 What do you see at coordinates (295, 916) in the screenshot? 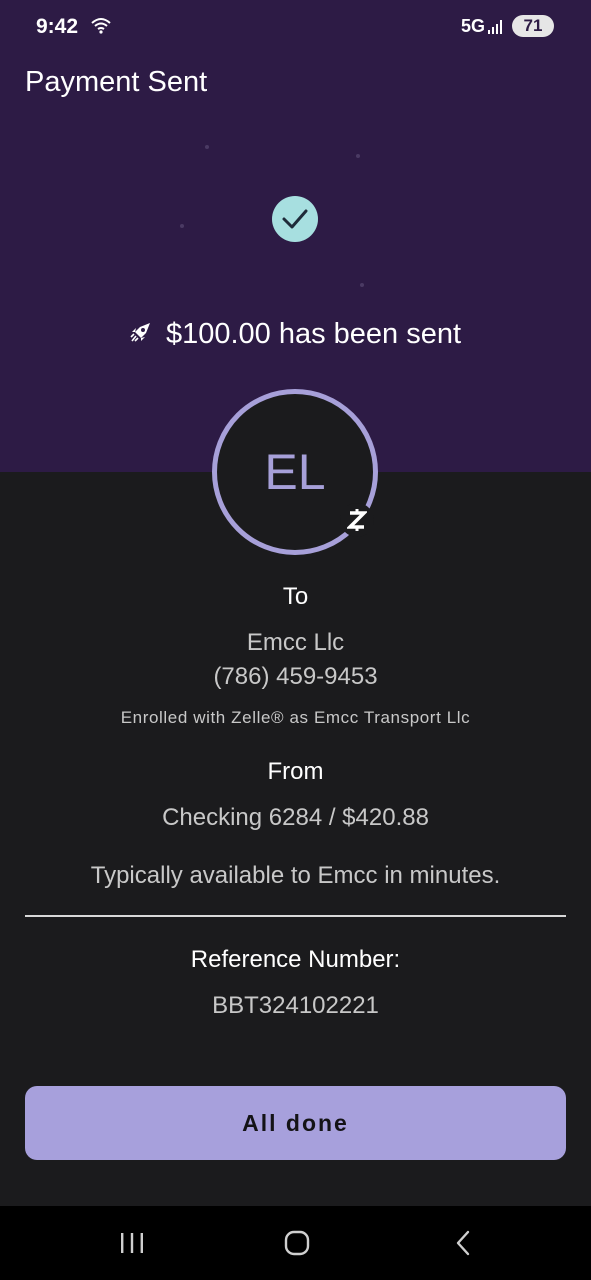
I see `divider` at bounding box center [295, 916].